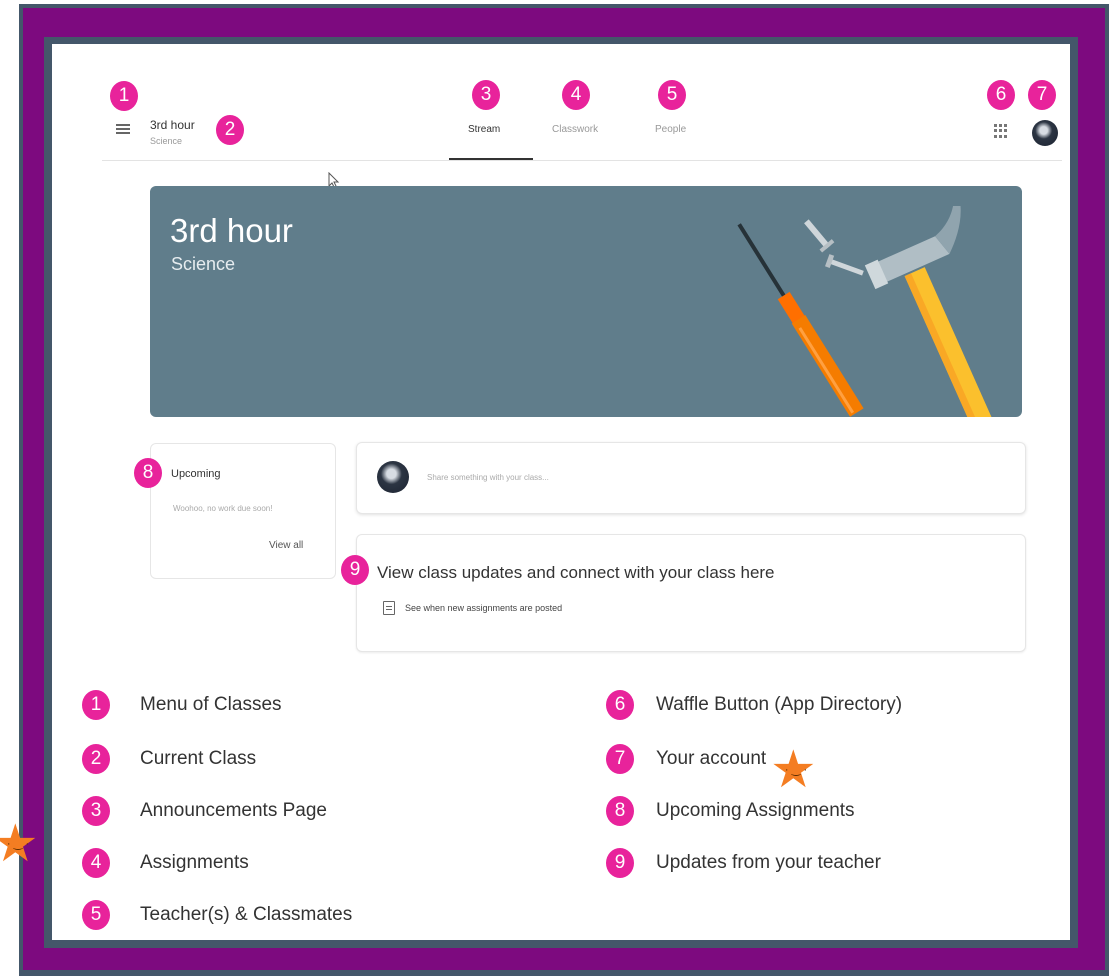  I want to click on clipboard-icon, so click(389, 608).